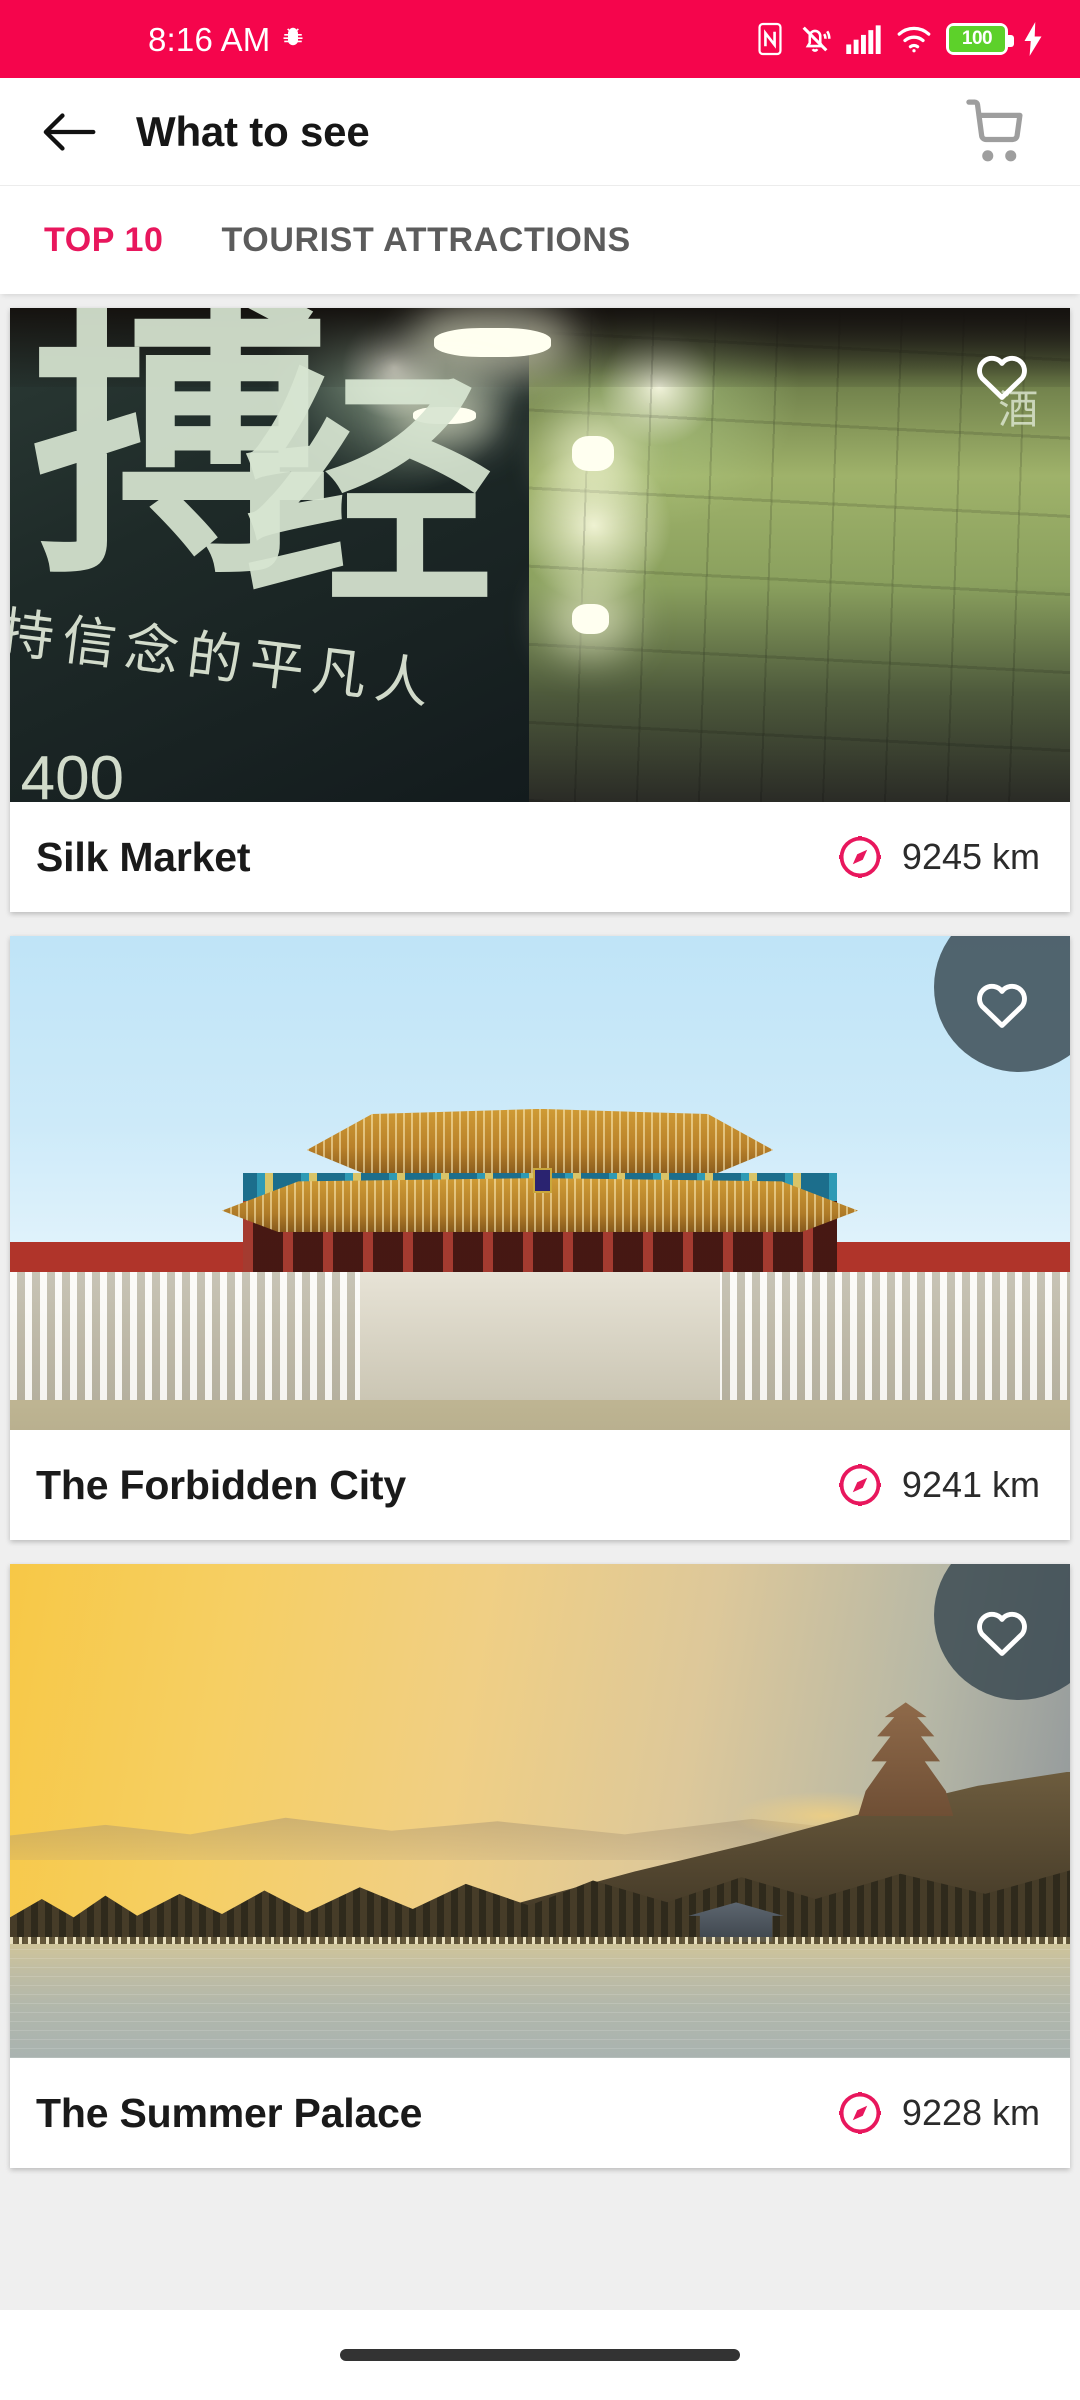 This screenshot has width=1080, height=2400. I want to click on tab-tourist-attractions: TOURIST ATTRACTIONS, so click(426, 240).